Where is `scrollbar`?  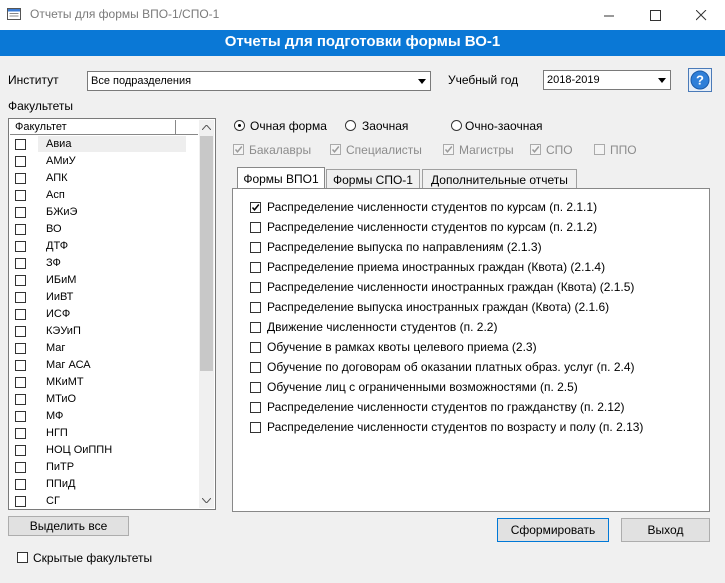 scrollbar is located at coordinates (206, 314).